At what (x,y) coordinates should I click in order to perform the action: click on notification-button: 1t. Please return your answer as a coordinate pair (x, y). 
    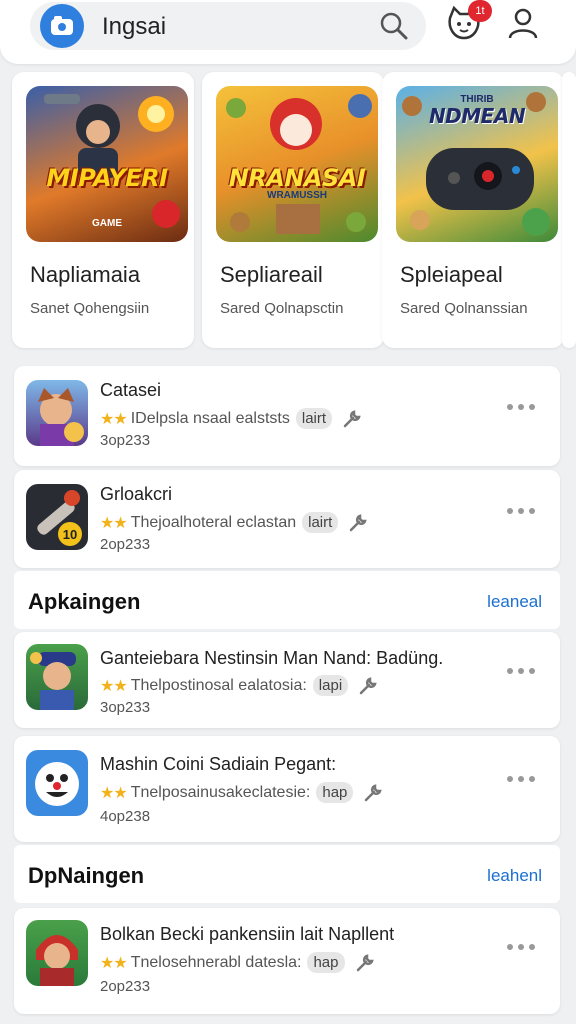
    Looking at the image, I should click on (468, 22).